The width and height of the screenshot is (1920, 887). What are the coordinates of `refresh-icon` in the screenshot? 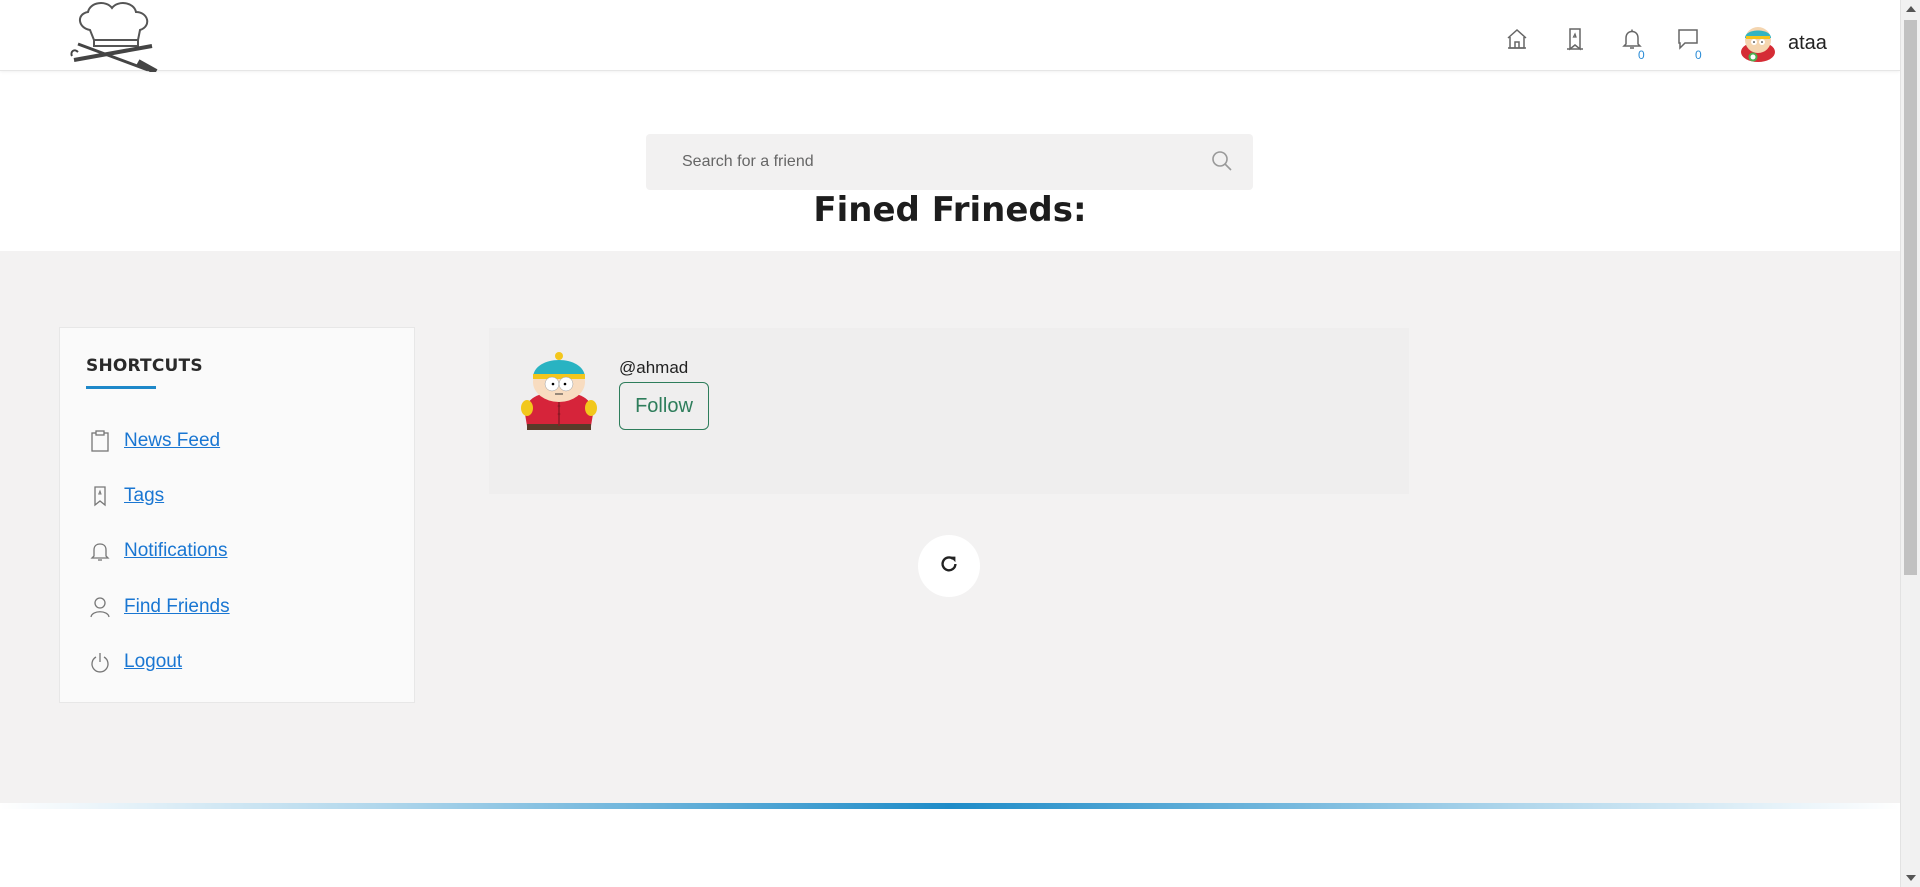 It's located at (949, 566).